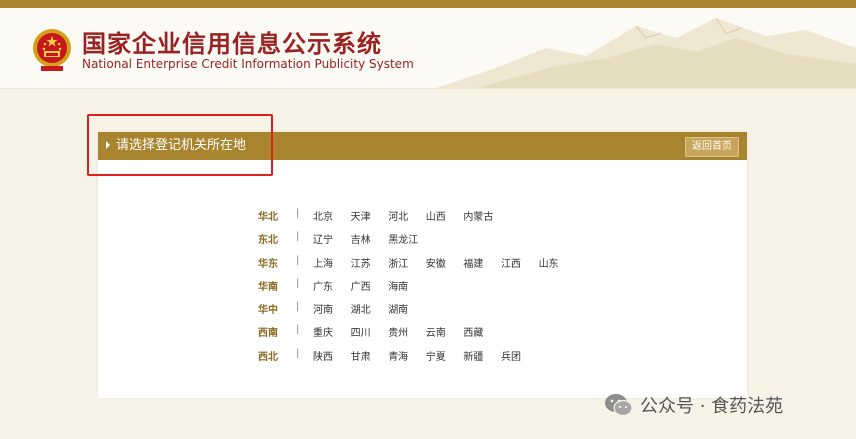 The width and height of the screenshot is (856, 439). Describe the element at coordinates (712, 406) in the screenshot. I see `watermark-text: 公众号 · 食药法苑` at that location.